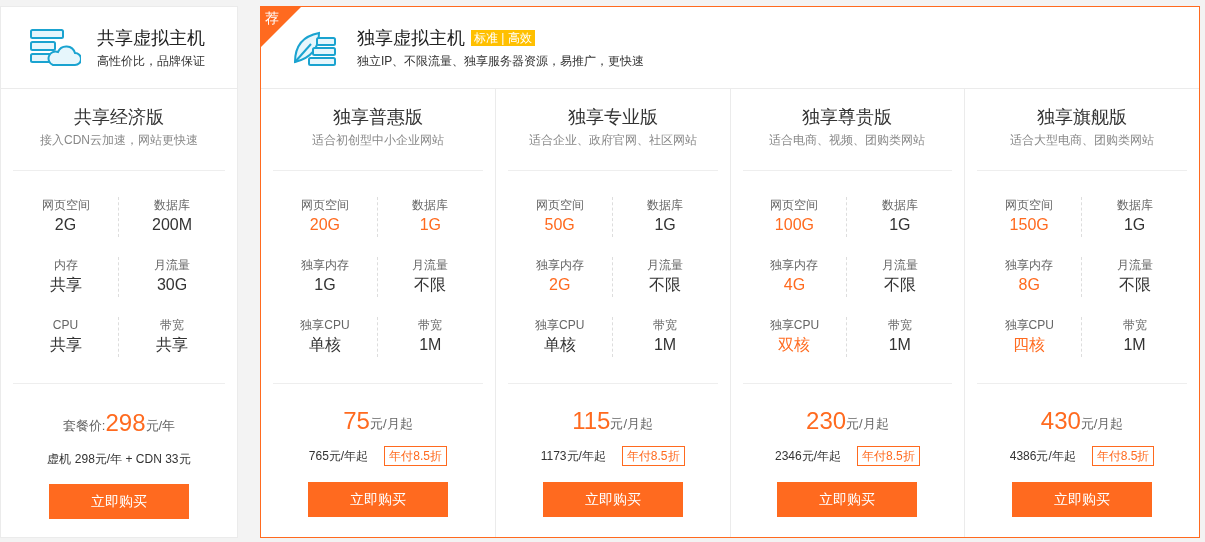 This screenshot has height=542, width=1205. Describe the element at coordinates (1082, 140) in the screenshot. I see `plan-description: 适合大型电商、团购类网站` at that location.